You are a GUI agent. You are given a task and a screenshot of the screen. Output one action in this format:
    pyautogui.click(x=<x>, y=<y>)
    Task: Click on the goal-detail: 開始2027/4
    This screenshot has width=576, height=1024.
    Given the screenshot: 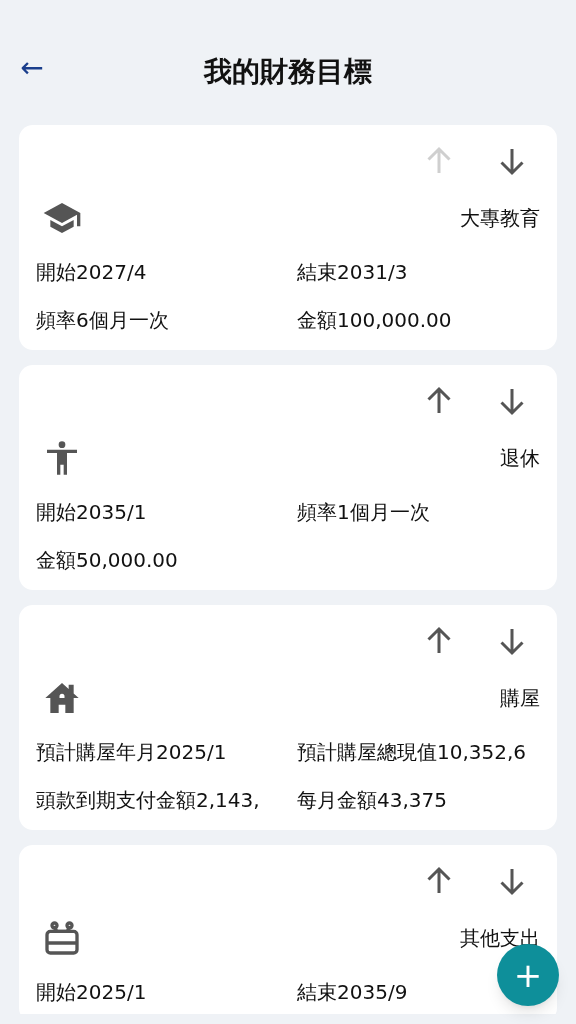 What is the action you would take?
    pyautogui.click(x=91, y=272)
    